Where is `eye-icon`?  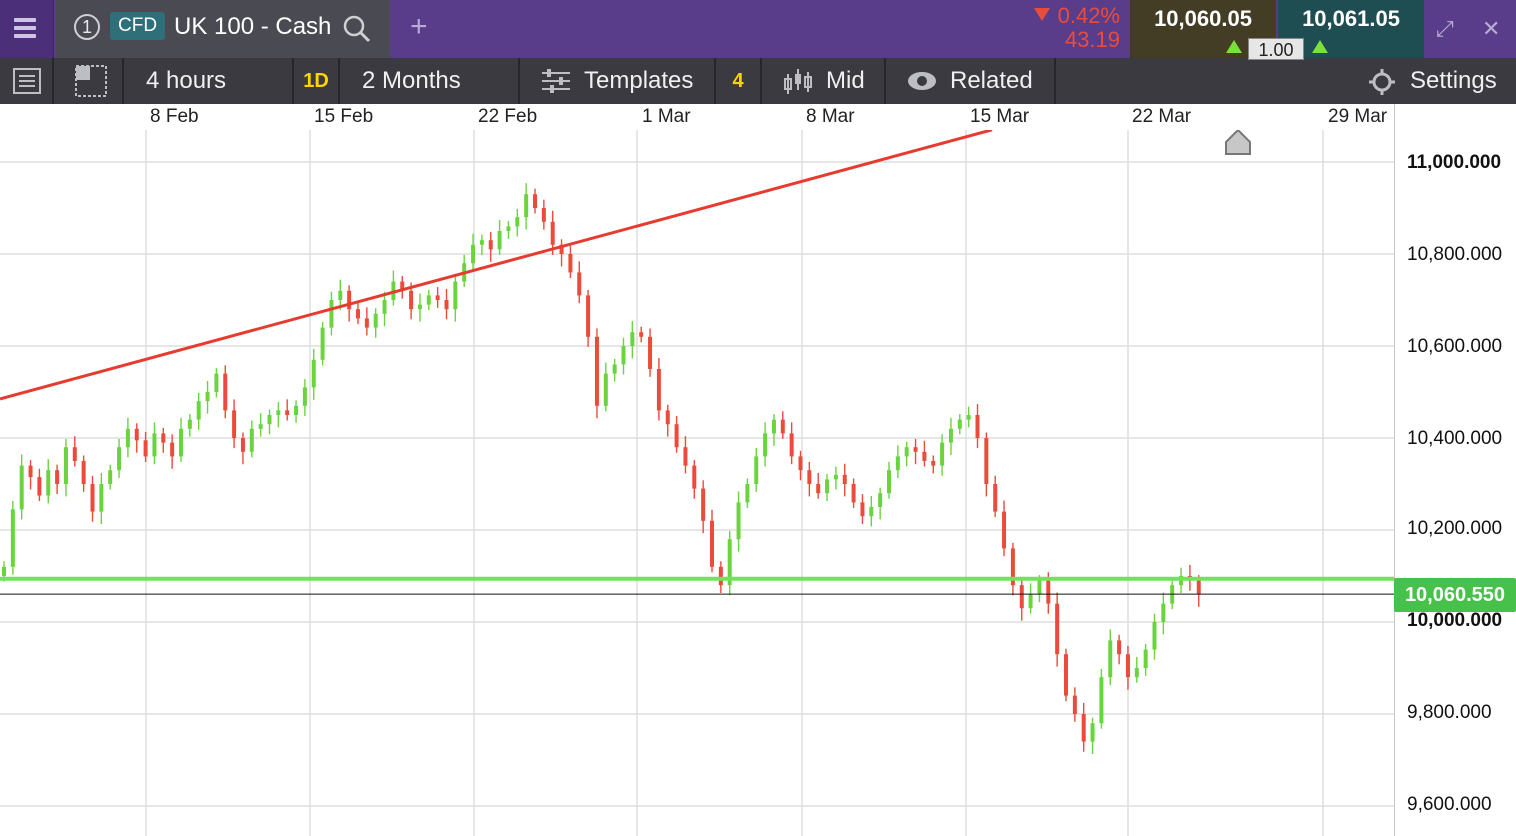
eye-icon is located at coordinates (922, 81).